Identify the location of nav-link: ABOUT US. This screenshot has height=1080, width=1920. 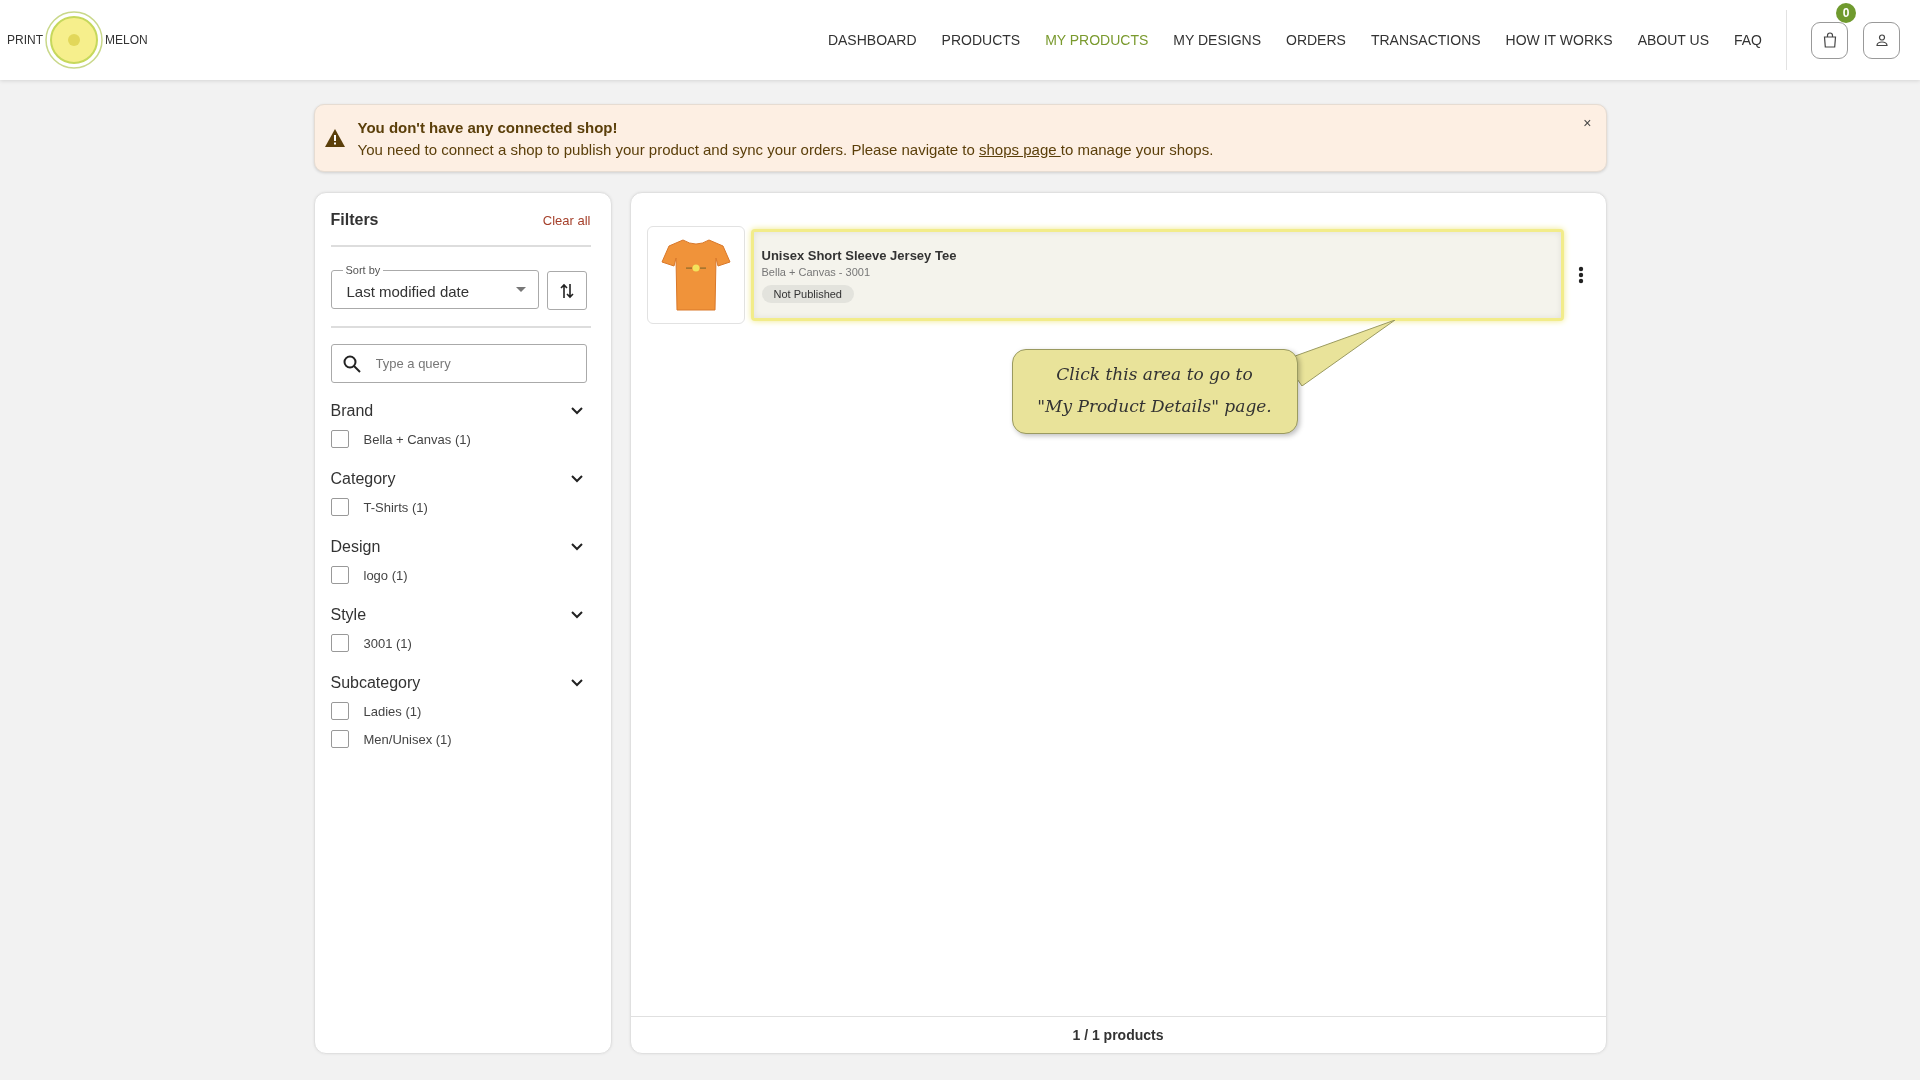
(1673, 40).